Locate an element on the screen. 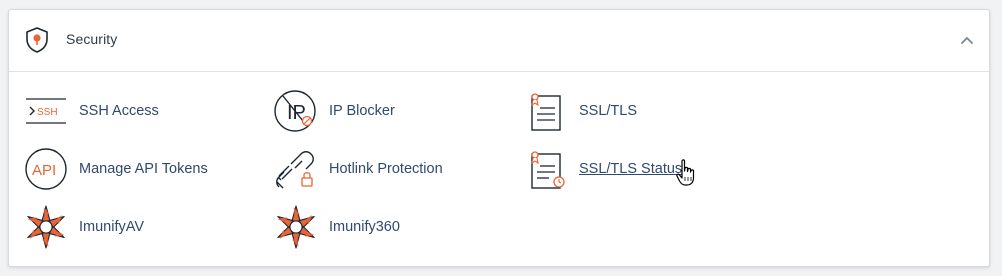 Image resolution: width=1002 pixels, height=276 pixels. manage-api-tokens-label: Manage API Tokens is located at coordinates (143, 169).